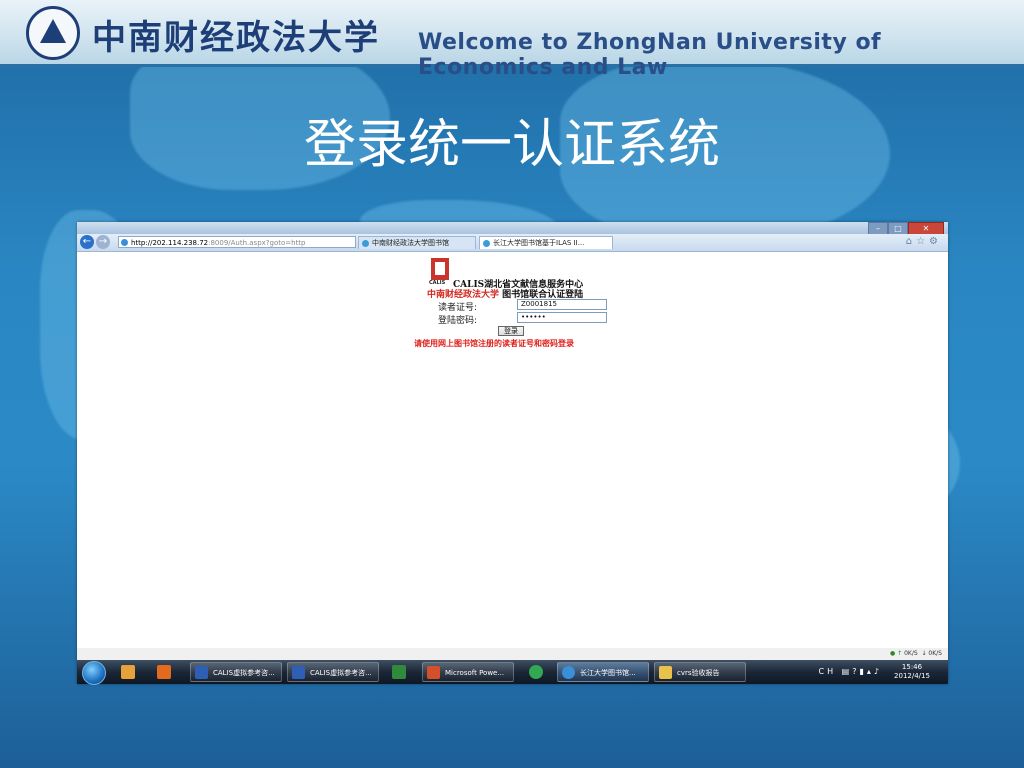 This screenshot has height=768, width=1024. Describe the element at coordinates (862, 671) in the screenshot. I see `network-icon: ▮` at that location.